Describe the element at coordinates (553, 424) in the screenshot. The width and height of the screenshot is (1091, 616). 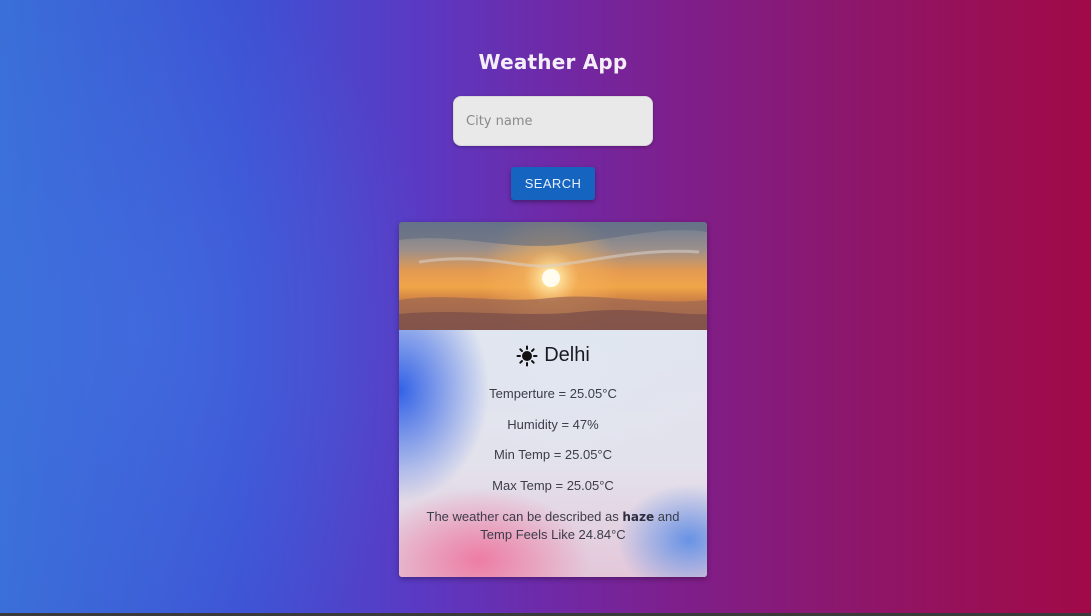
I see `humidity-text: Humidity = 47%` at that location.